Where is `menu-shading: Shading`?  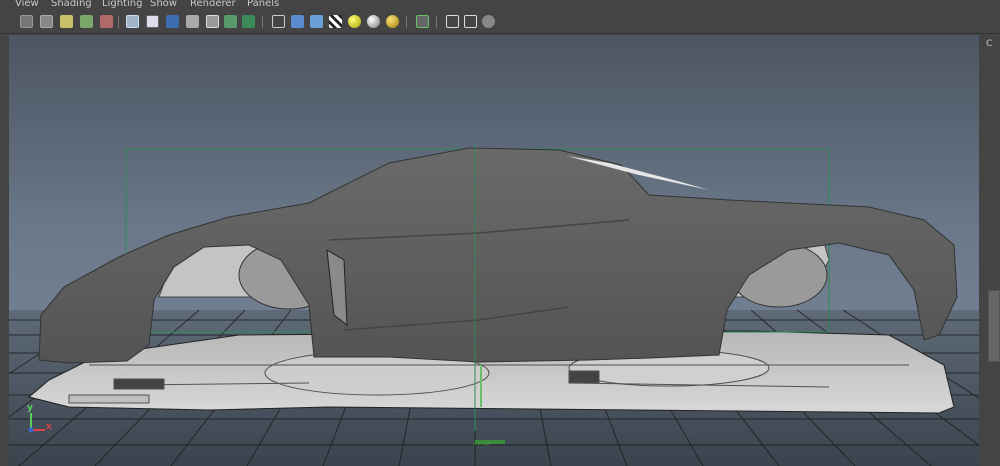 menu-shading: Shading is located at coordinates (71, 4).